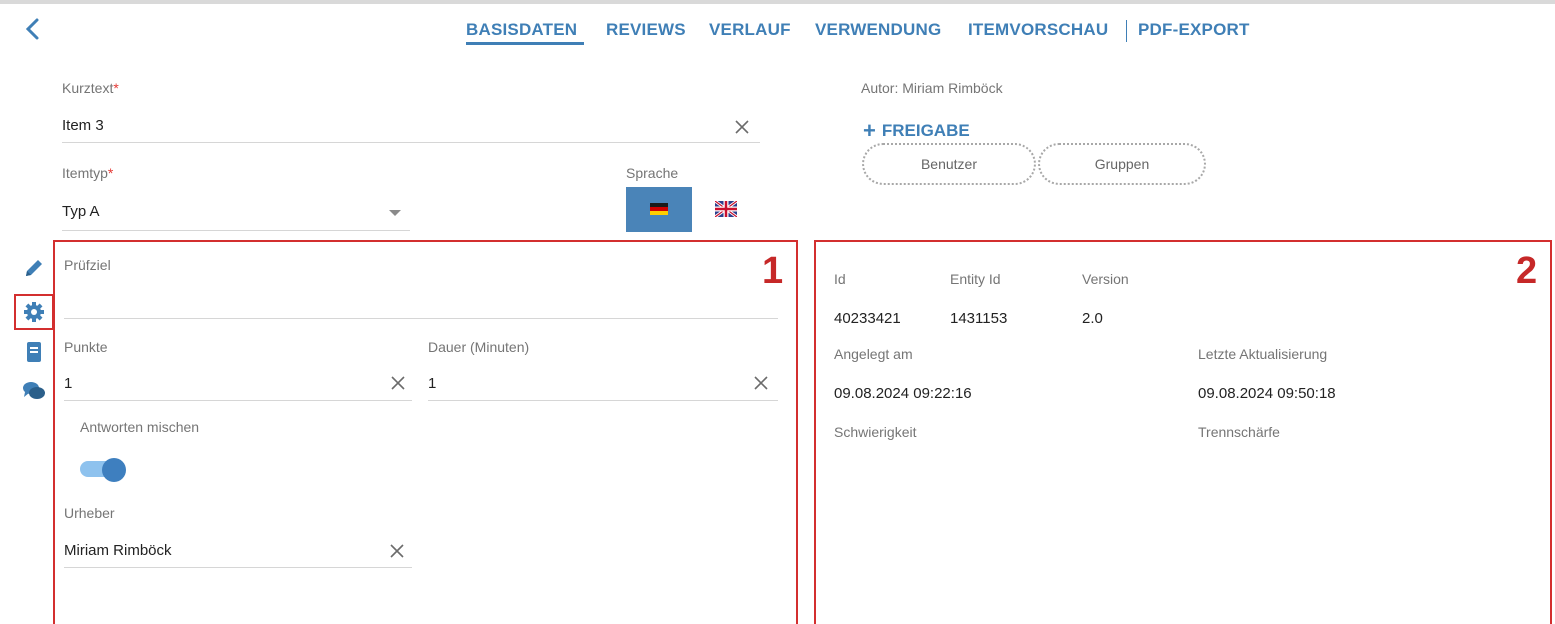 The width and height of the screenshot is (1555, 624). I want to click on entity-id-value: 1431153, so click(979, 318).